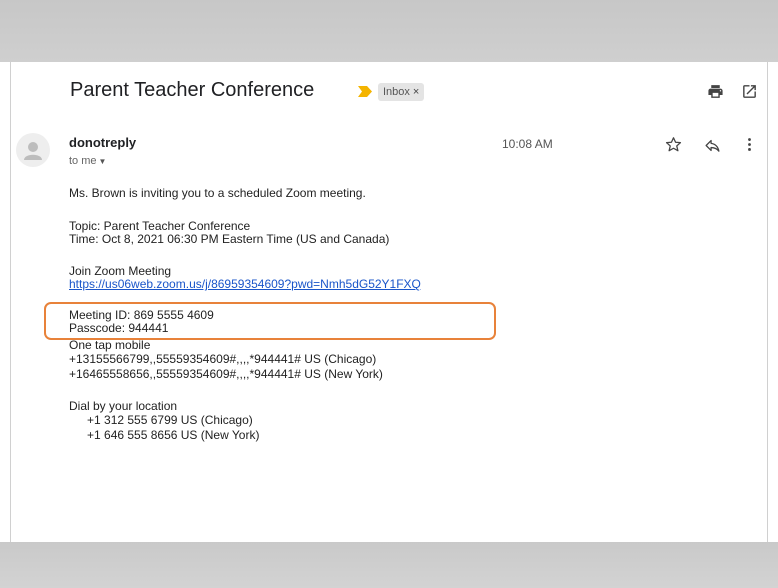 This screenshot has height=588, width=778. Describe the element at coordinates (712, 145) in the screenshot. I see `reply-icon` at that location.